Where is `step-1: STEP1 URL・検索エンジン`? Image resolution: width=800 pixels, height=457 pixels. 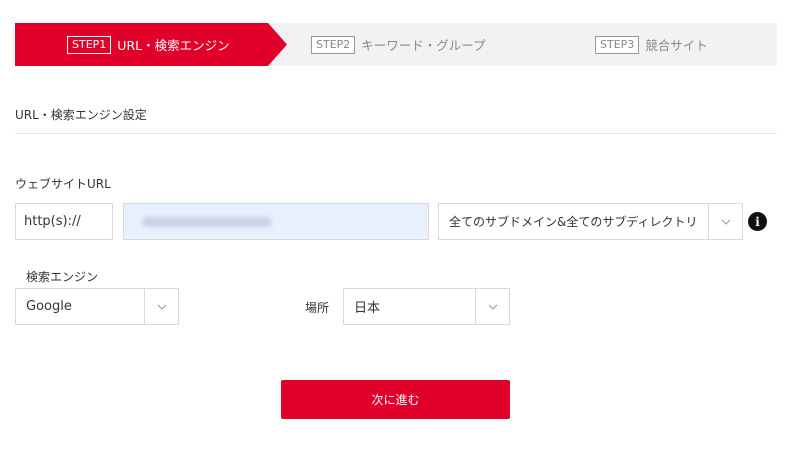 step-1: STEP1 URL・検索エンジン is located at coordinates (148, 44).